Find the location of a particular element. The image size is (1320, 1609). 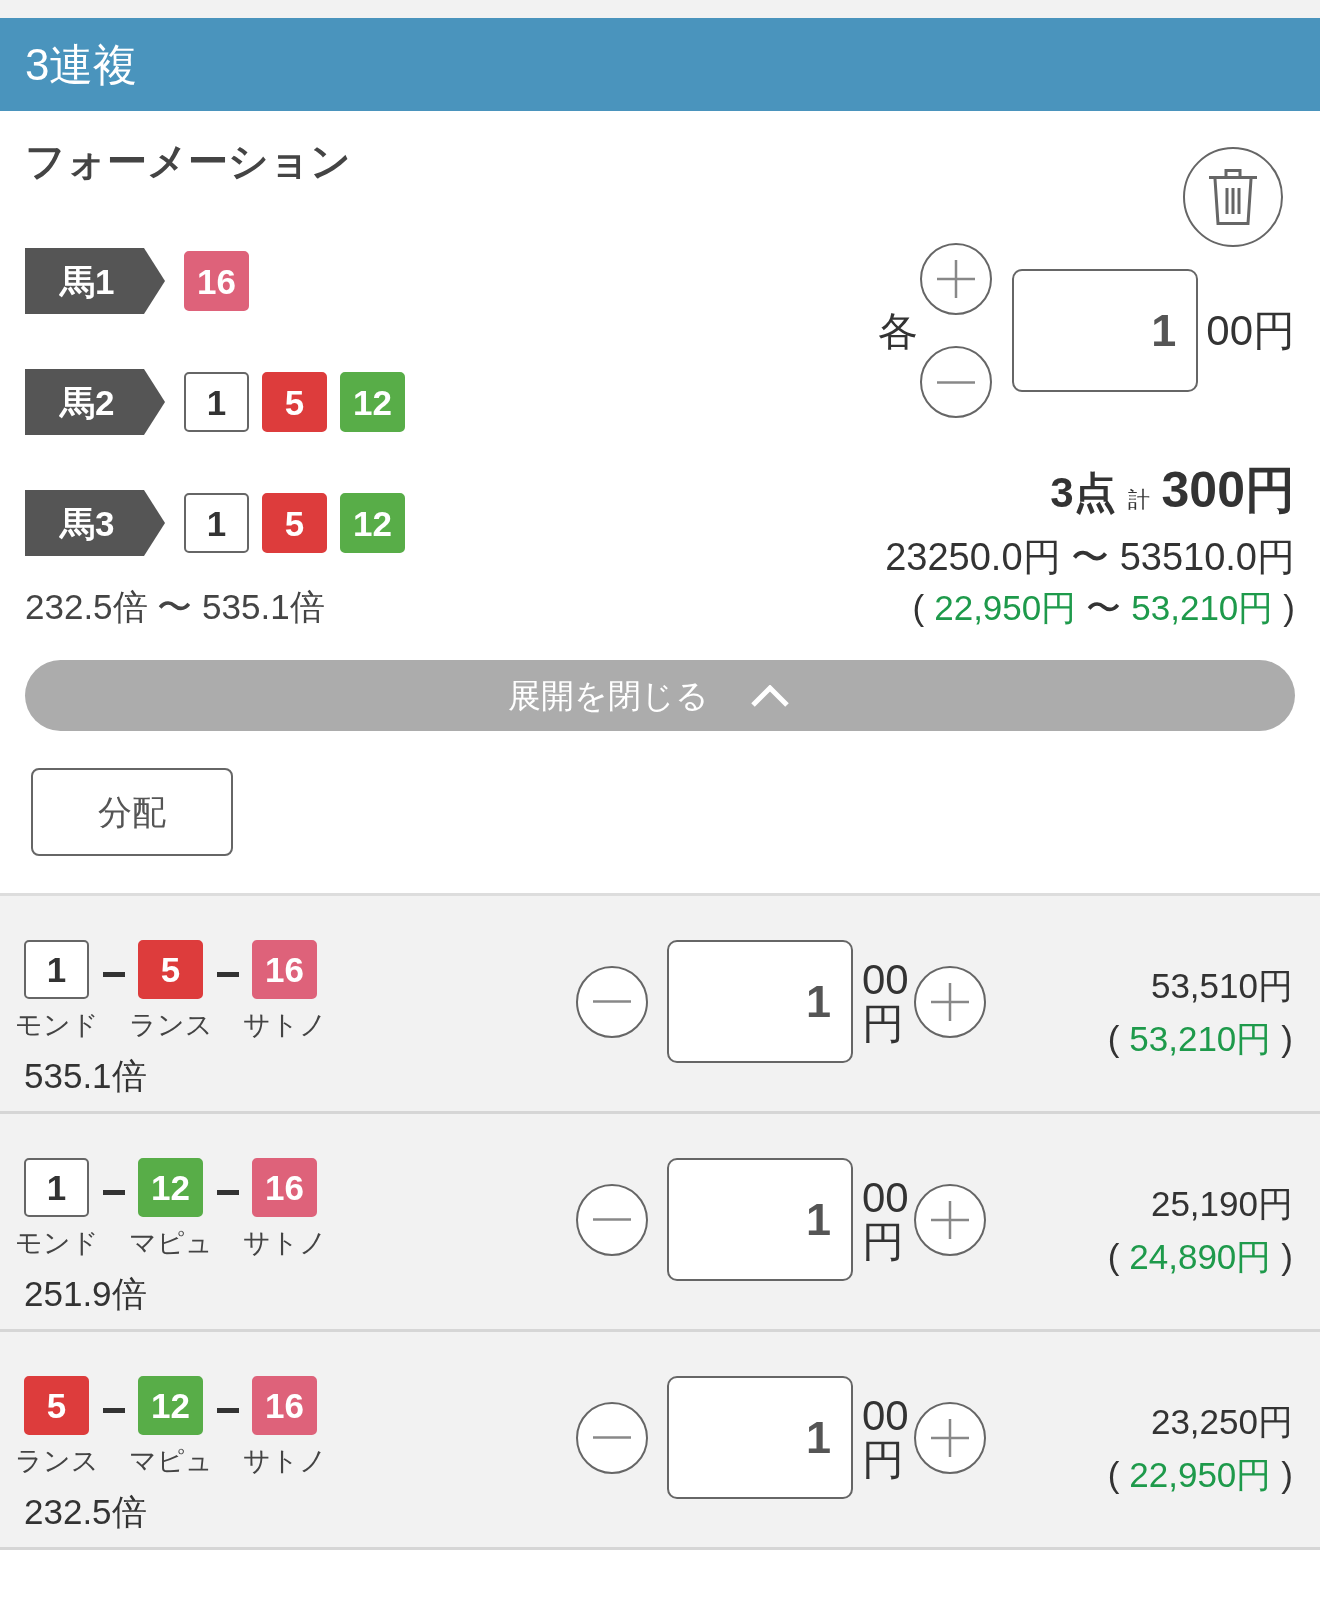

profit-amount: 53,210円 is located at coordinates (1200, 1039).